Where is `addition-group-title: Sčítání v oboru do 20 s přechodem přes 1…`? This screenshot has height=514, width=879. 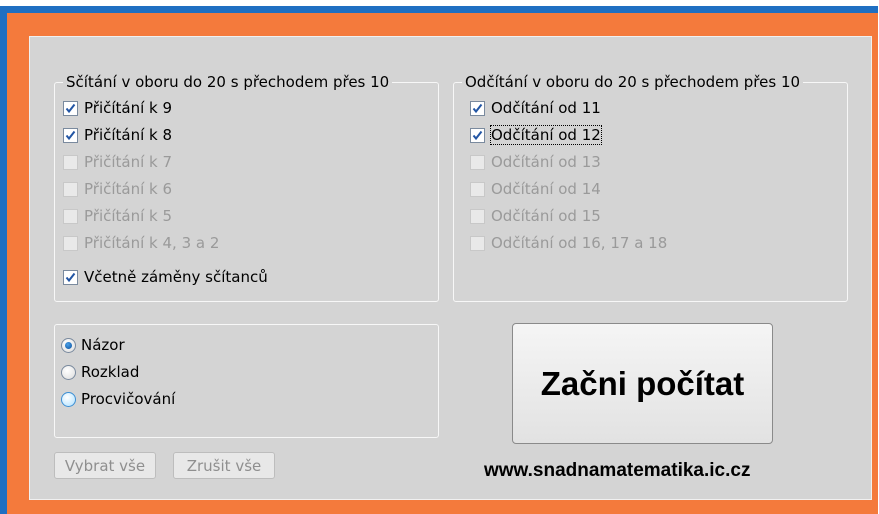
addition-group-title: Sčítání v oboru do 20 s přechodem přes 1… is located at coordinates (228, 82).